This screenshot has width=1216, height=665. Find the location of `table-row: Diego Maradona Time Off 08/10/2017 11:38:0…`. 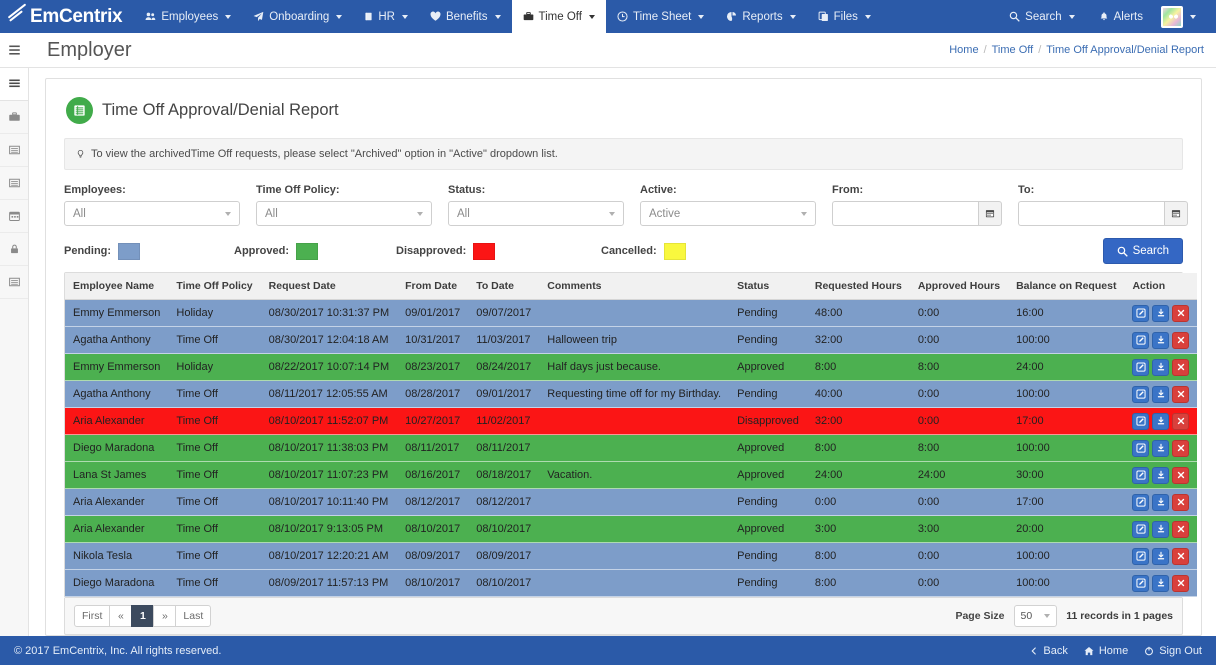

table-row: Diego Maradona Time Off 08/10/2017 11:38:0… is located at coordinates (631, 448).